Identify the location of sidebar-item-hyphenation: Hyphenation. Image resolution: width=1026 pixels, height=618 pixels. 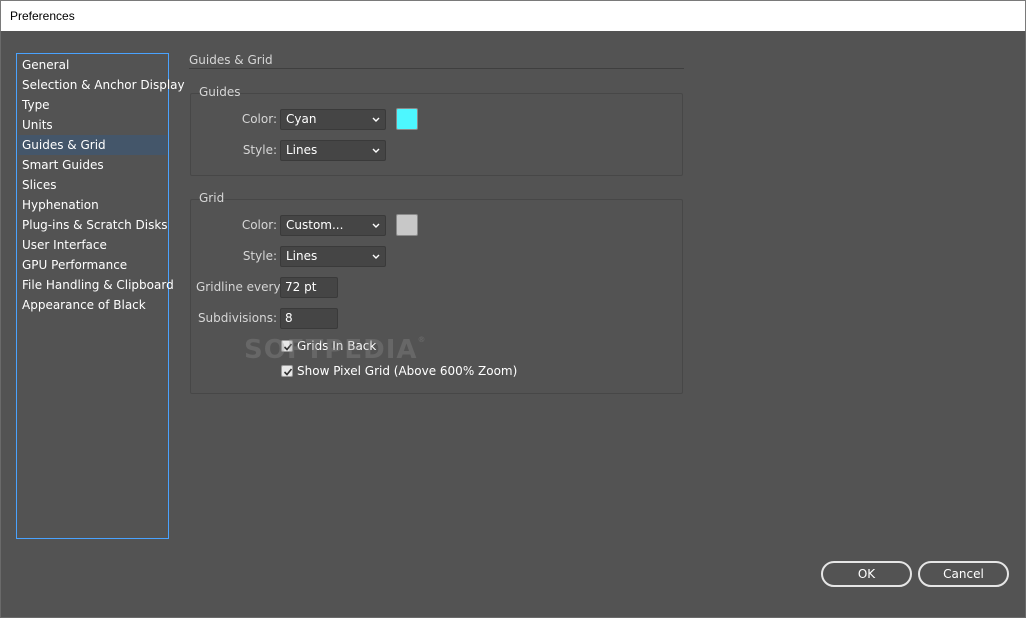
(92, 205).